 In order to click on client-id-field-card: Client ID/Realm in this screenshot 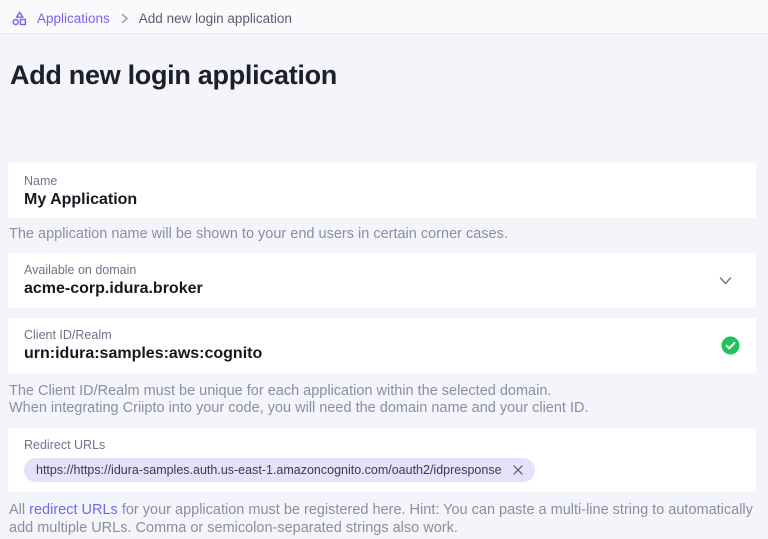, I will do `click(382, 345)`.